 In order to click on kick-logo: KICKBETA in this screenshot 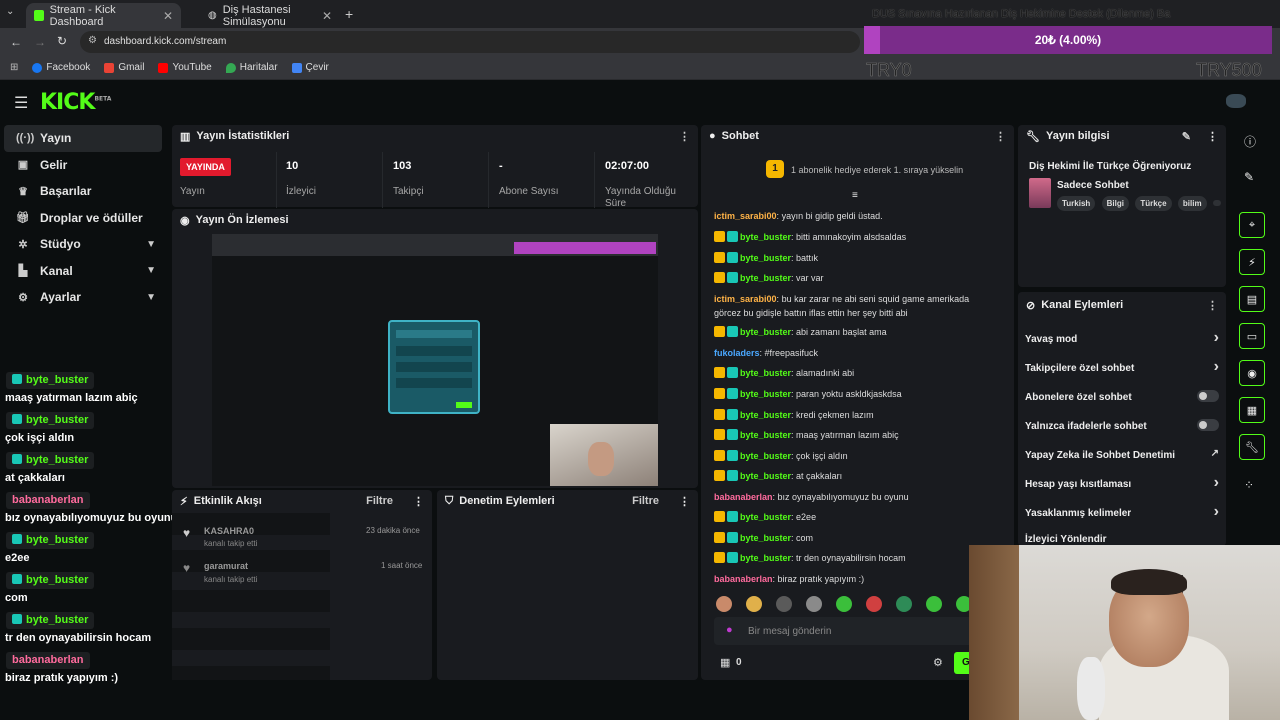, I will do `click(75, 102)`.